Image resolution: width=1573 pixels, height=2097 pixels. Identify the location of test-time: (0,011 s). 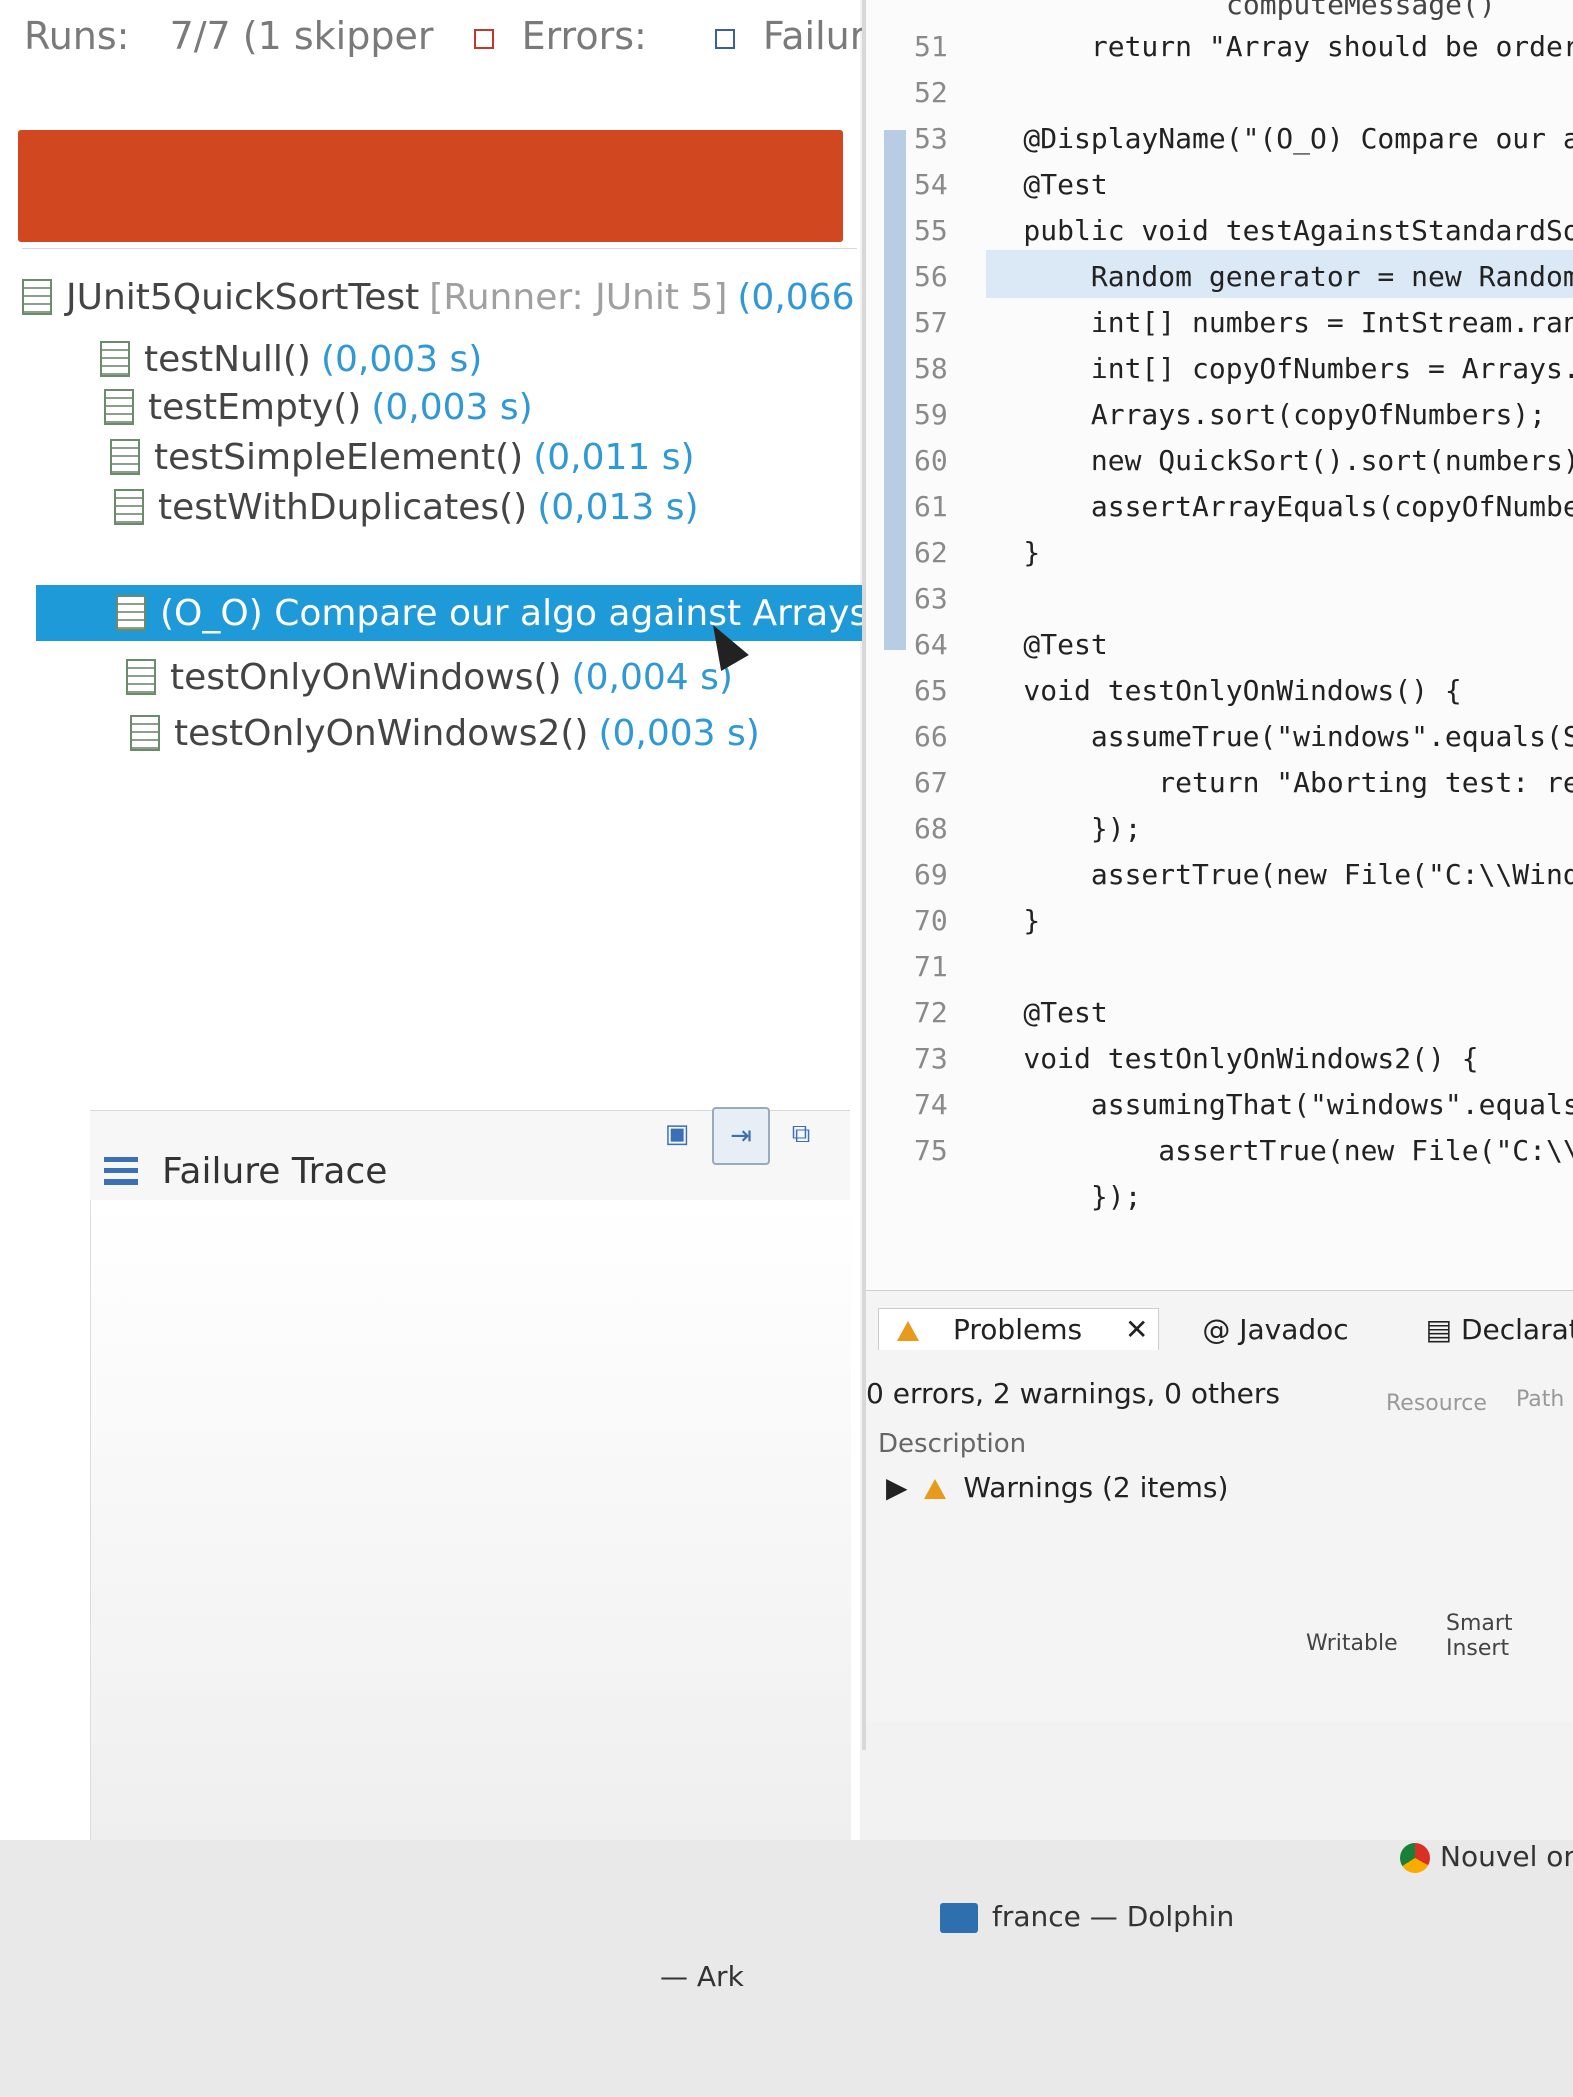
(614, 457).